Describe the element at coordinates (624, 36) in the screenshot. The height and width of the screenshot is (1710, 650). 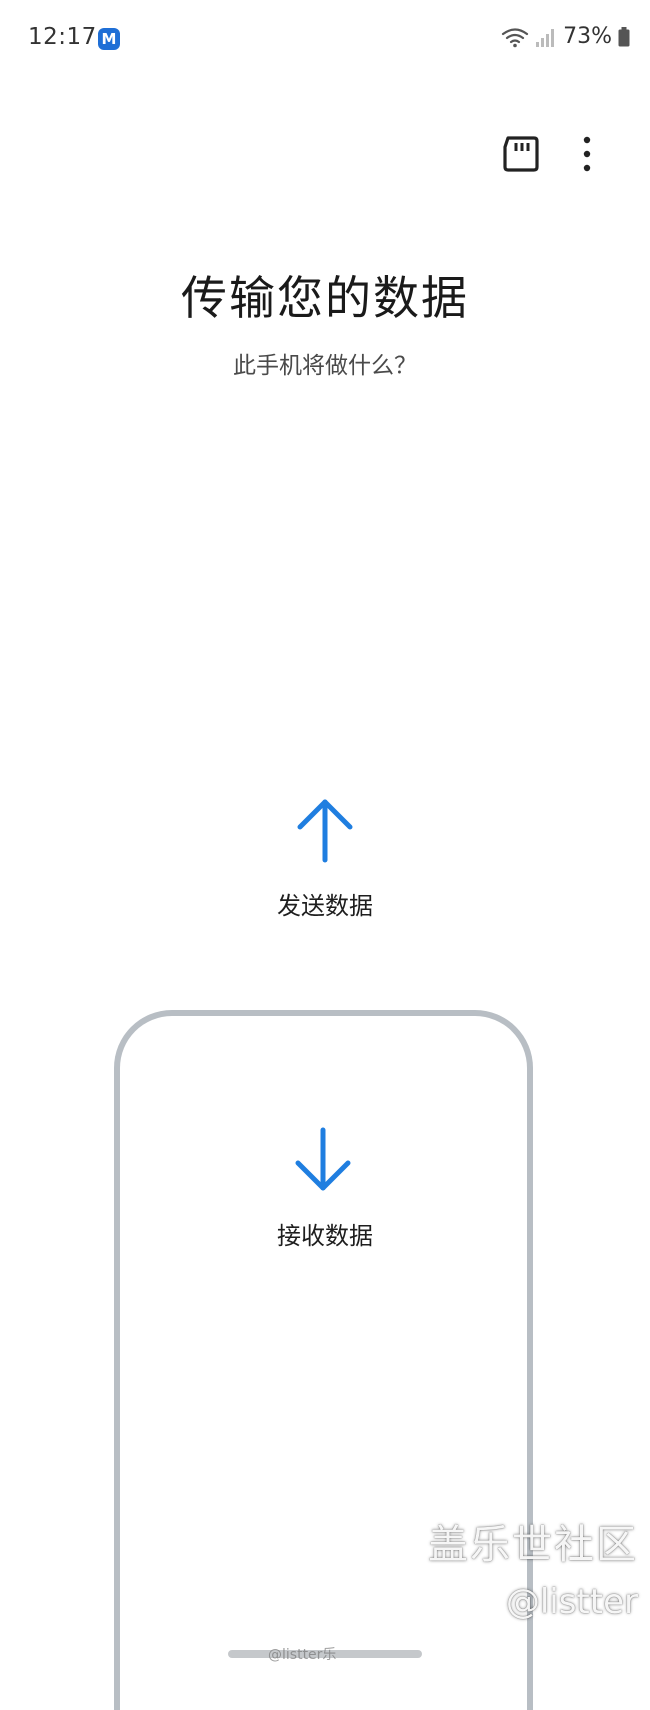
I see `battery-icon` at that location.